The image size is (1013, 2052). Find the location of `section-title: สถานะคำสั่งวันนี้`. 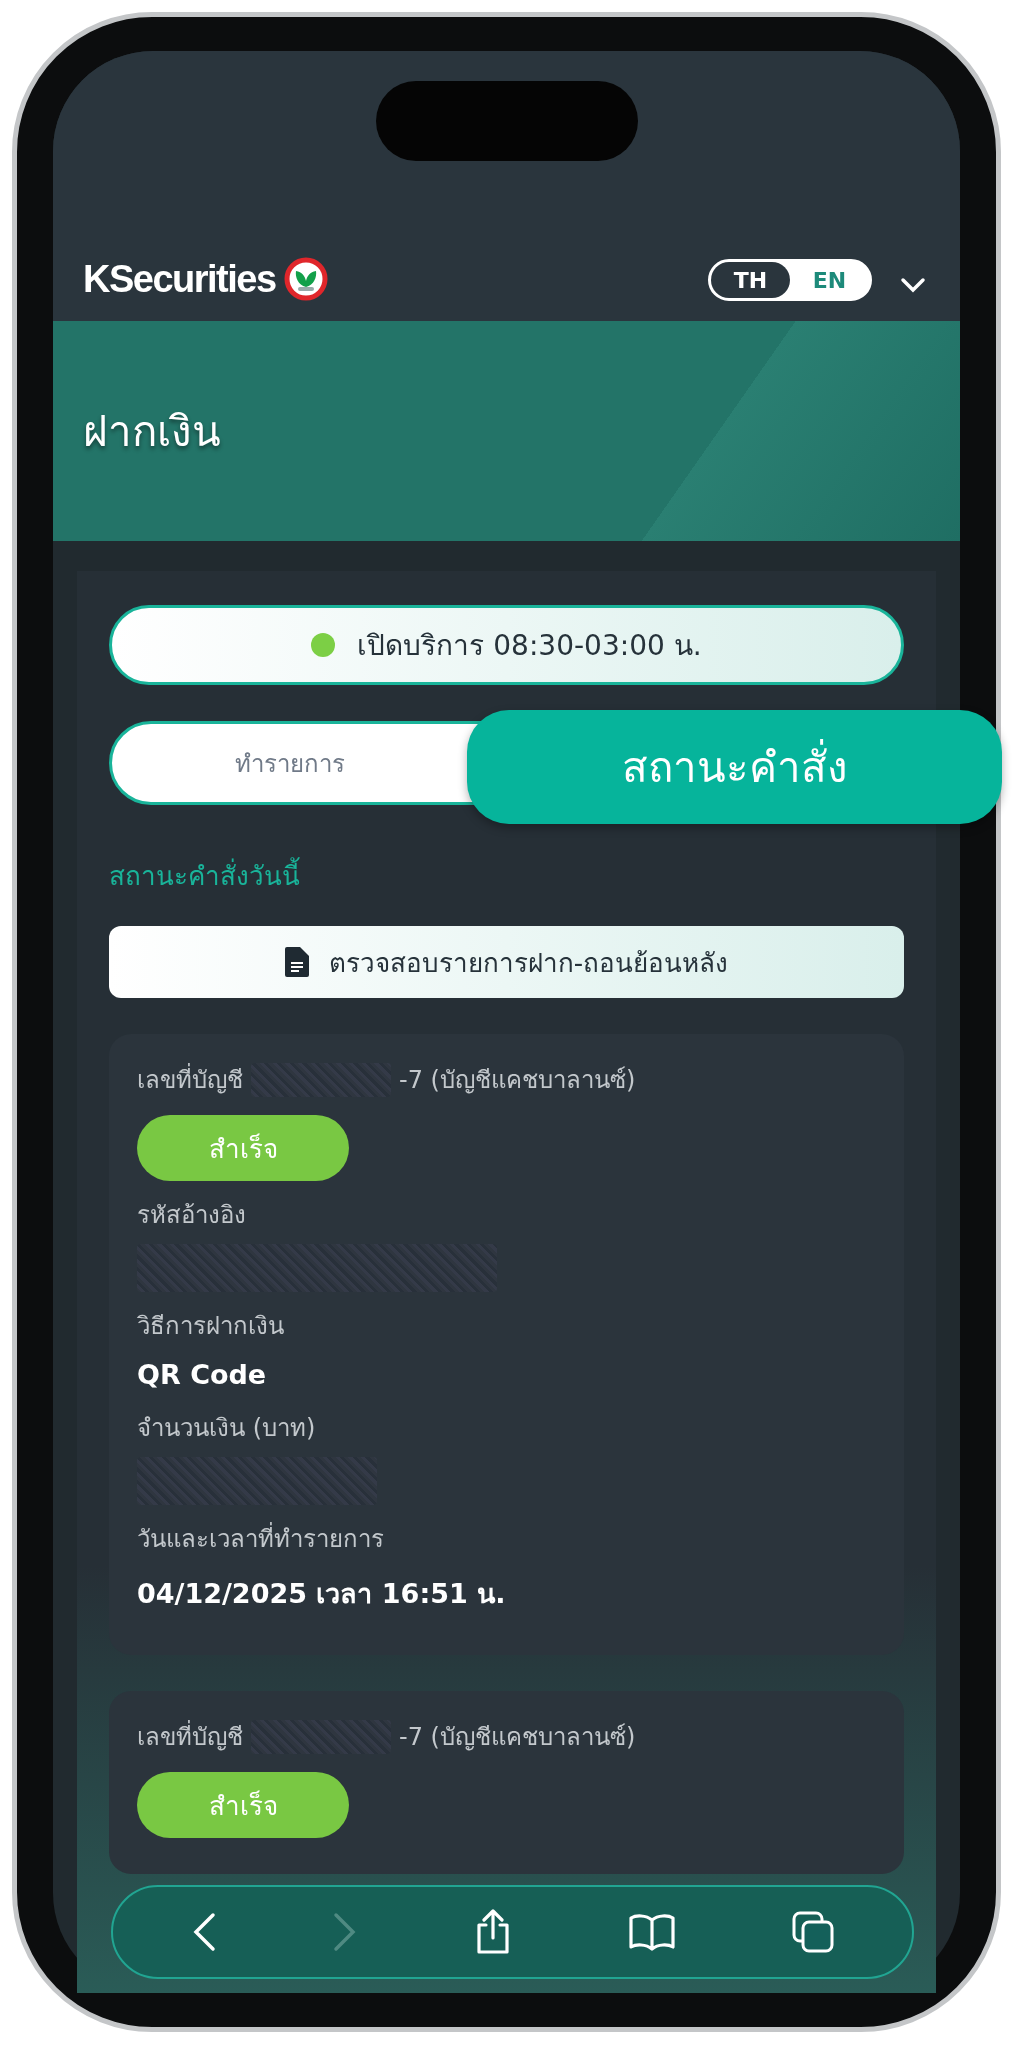

section-title: สถานะคำสั่งวันนี้ is located at coordinates (506, 875).